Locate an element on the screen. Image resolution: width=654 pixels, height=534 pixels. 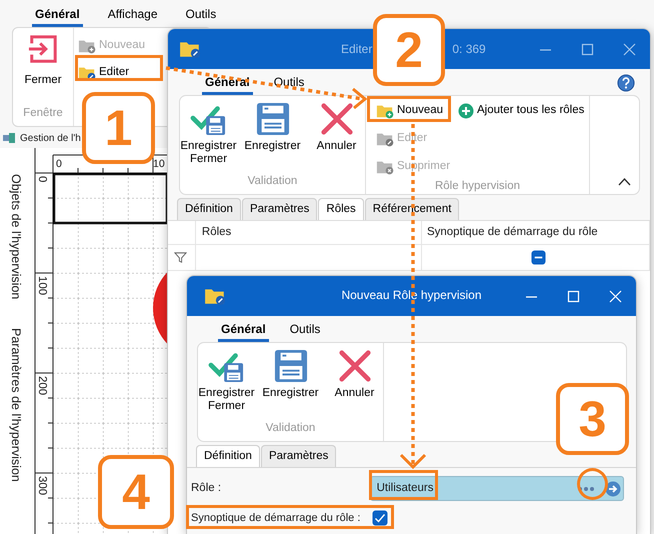
ribbon-tab: Affichage is located at coordinates (132, 14).